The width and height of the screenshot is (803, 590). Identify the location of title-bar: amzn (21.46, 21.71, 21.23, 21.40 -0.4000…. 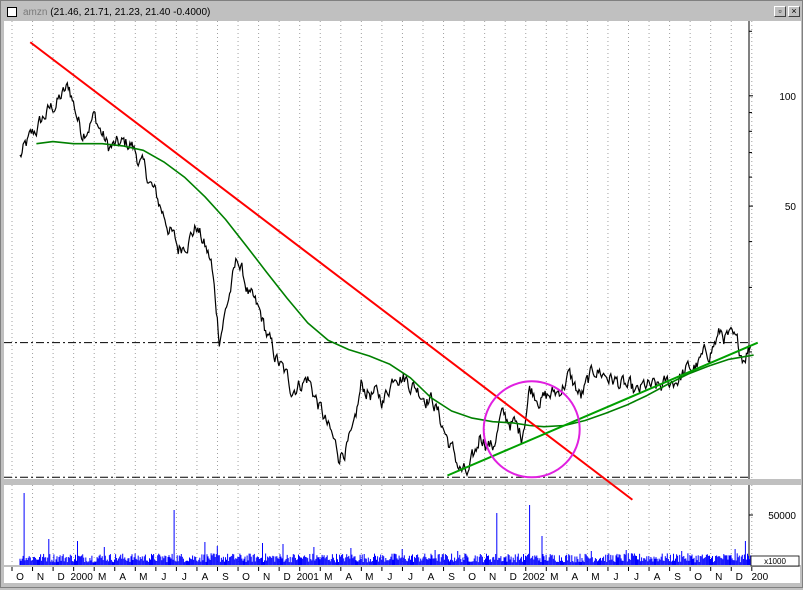
(401, 11).